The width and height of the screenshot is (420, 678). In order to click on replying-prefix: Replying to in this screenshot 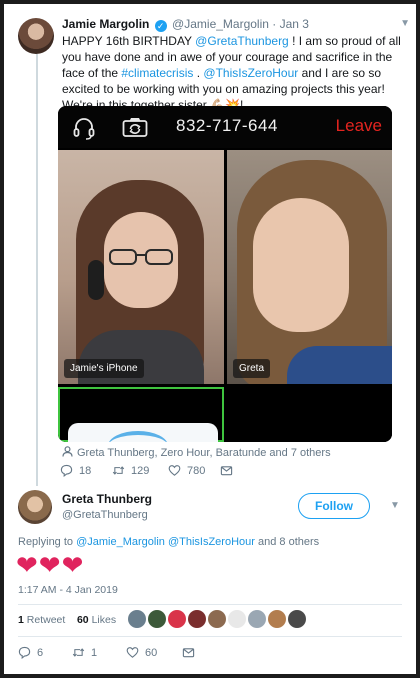, I will do `click(47, 542)`.